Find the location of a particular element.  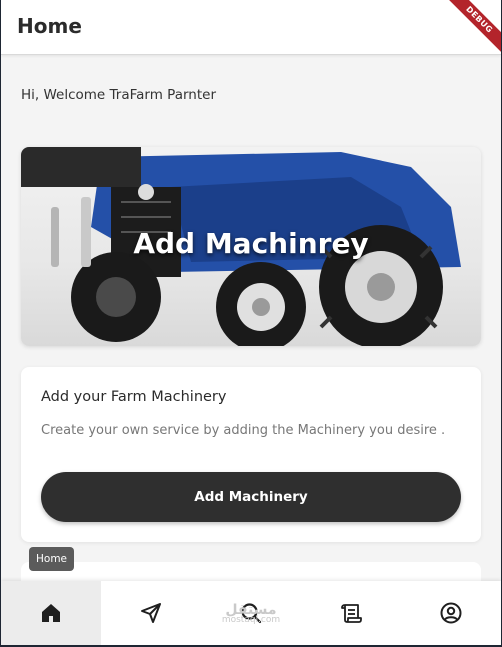

account-circle-icon is located at coordinates (451, 613).